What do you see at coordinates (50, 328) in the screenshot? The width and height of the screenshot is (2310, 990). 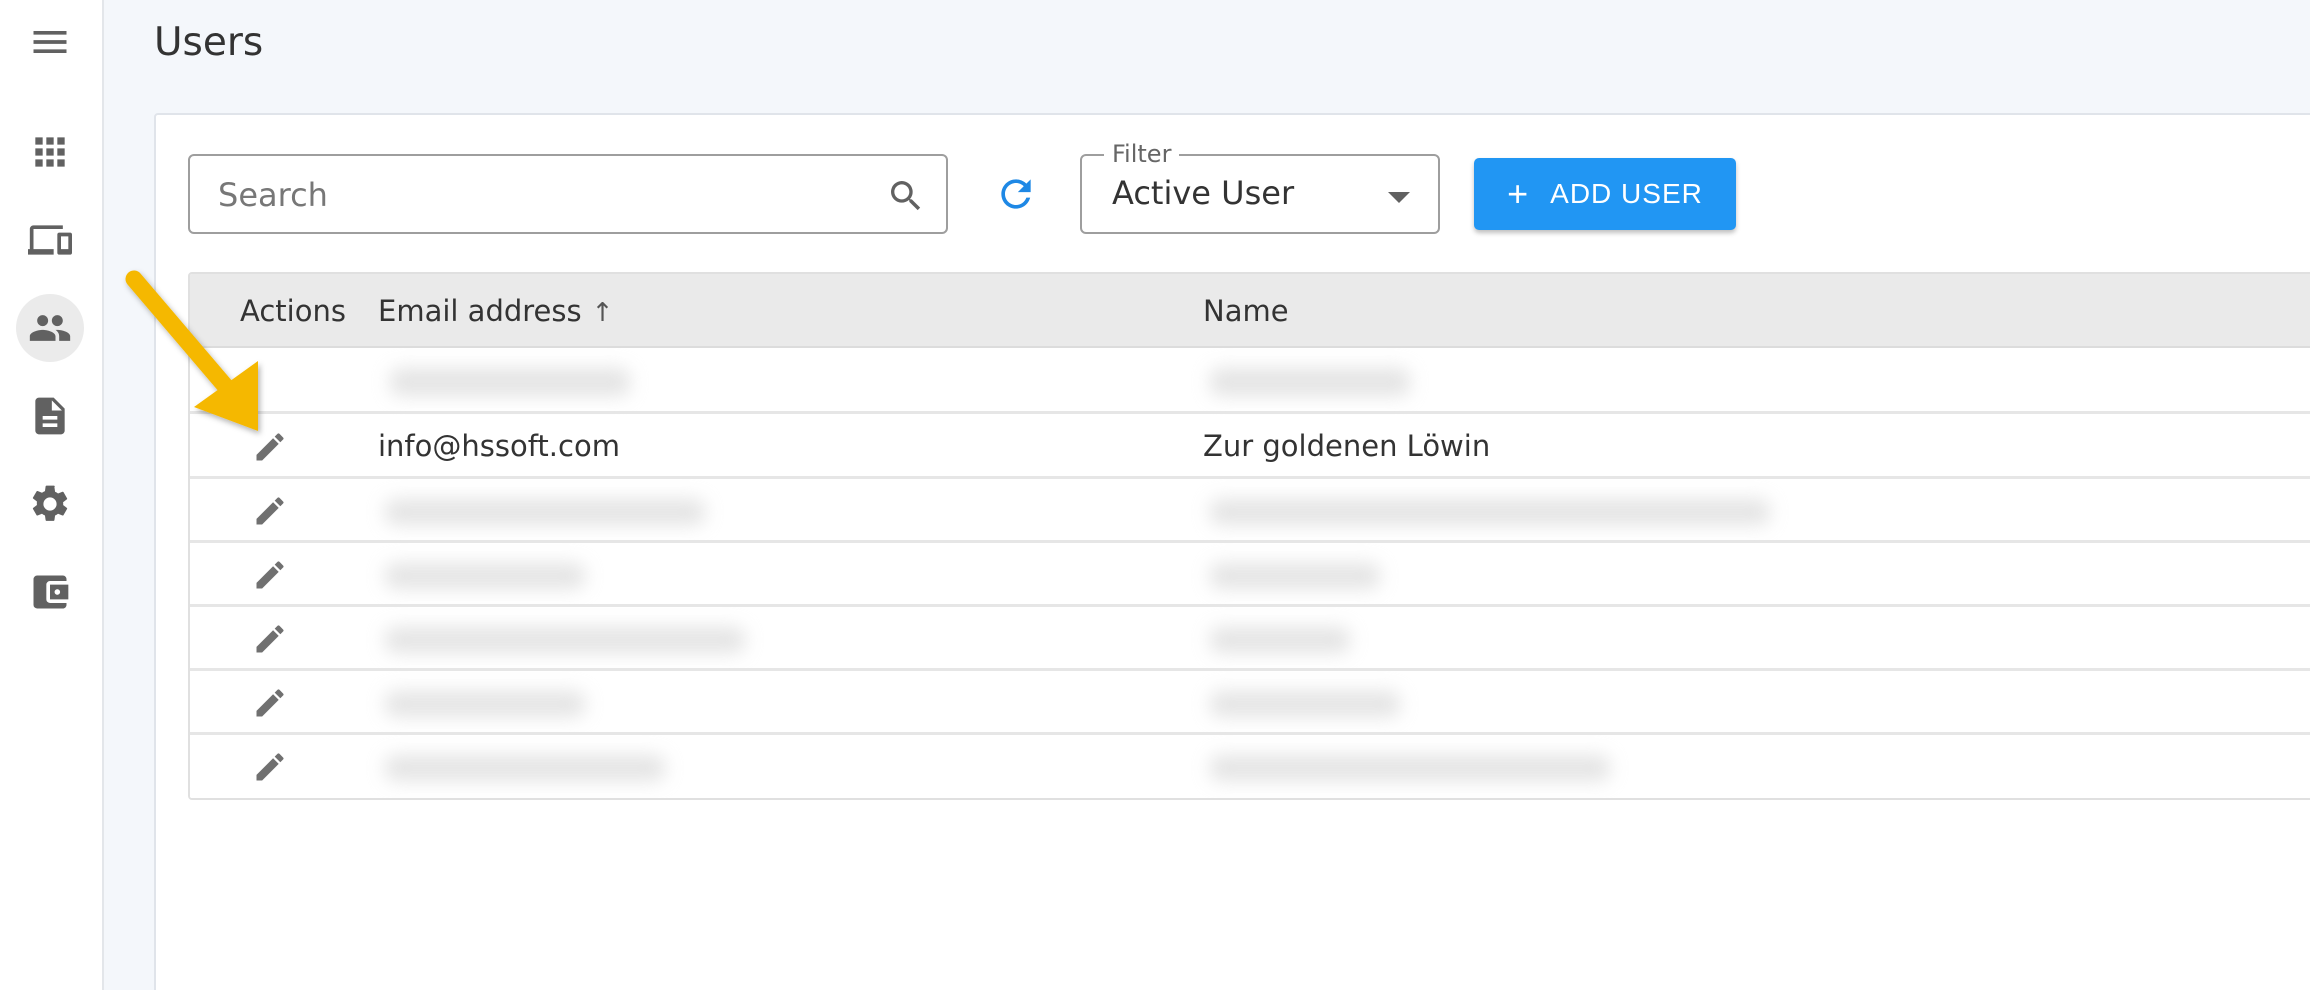 I see `users-icon` at bounding box center [50, 328].